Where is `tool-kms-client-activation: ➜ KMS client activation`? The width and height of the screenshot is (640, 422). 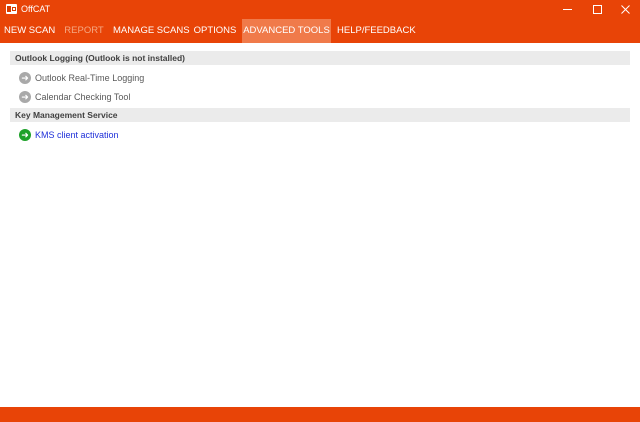
tool-kms-client-activation: ➜ KMS client activation is located at coordinates (69, 135).